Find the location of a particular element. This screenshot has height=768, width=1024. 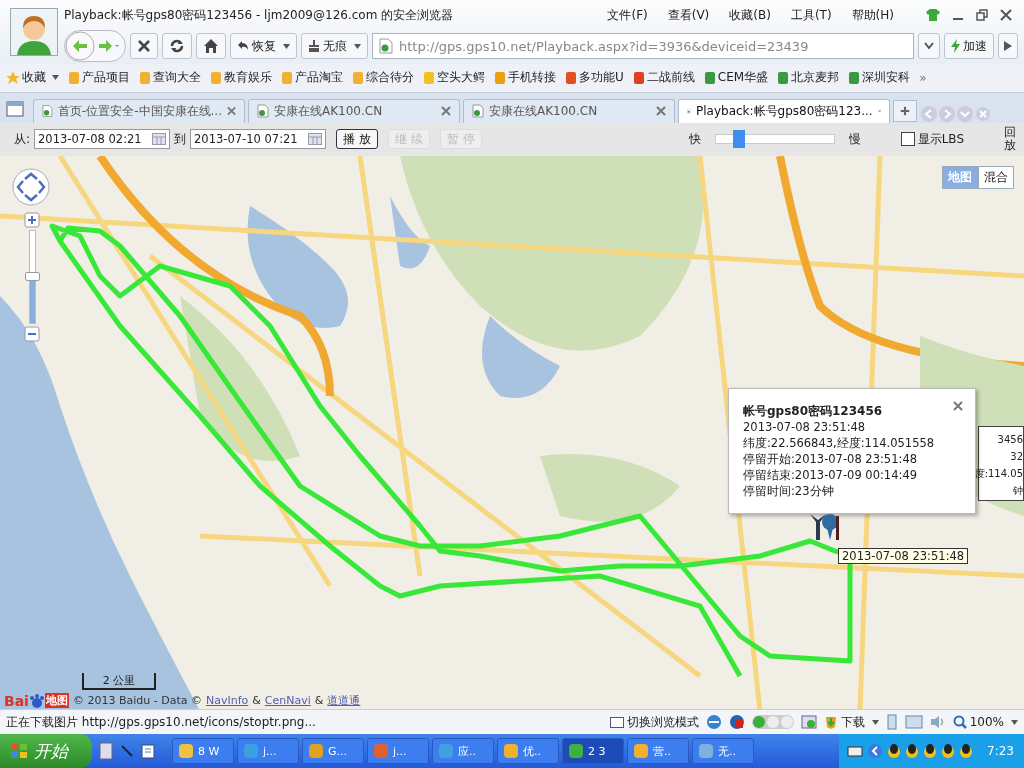

go-button is located at coordinates (1008, 46).